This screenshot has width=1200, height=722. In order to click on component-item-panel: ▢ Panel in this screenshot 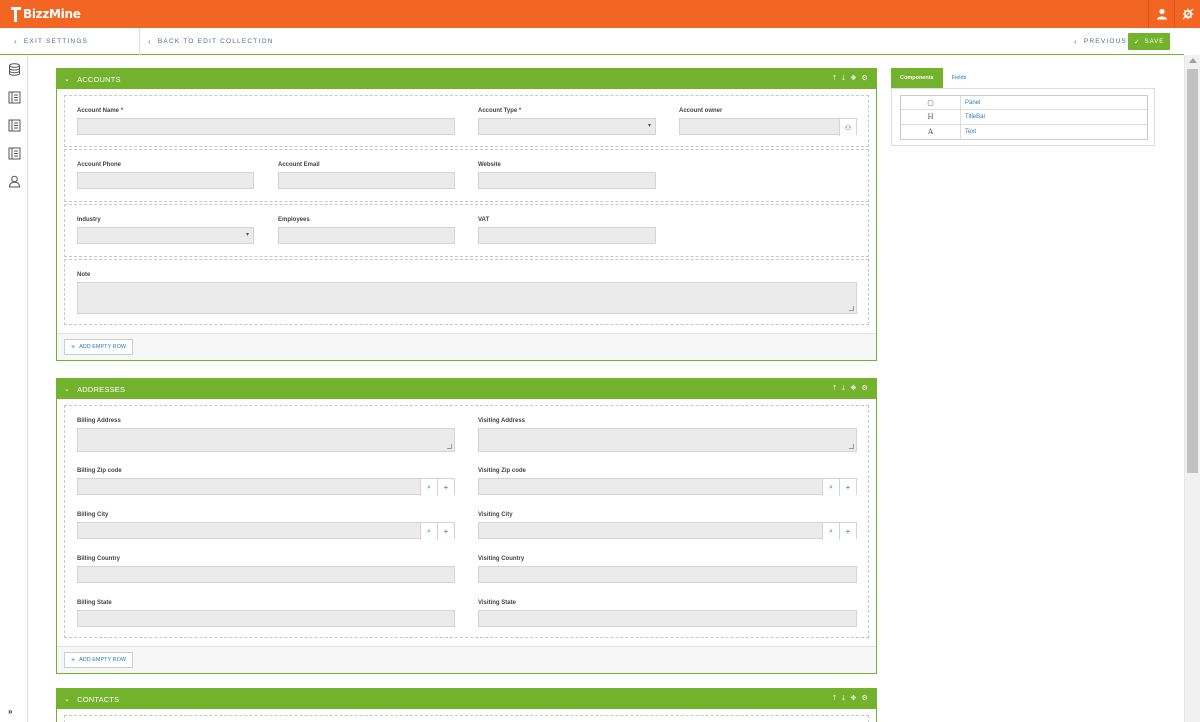, I will do `click(1024, 103)`.